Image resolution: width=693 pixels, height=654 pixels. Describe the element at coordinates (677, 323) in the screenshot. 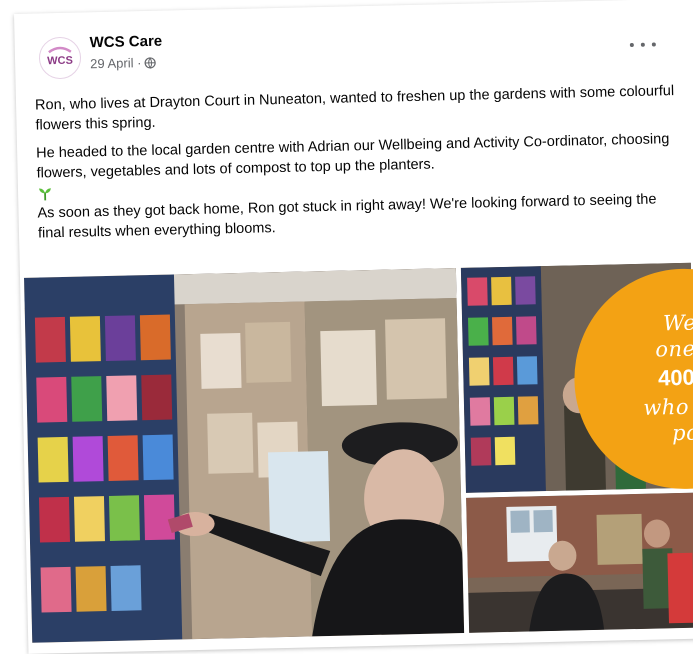

I see `badge-line: Were y` at that location.